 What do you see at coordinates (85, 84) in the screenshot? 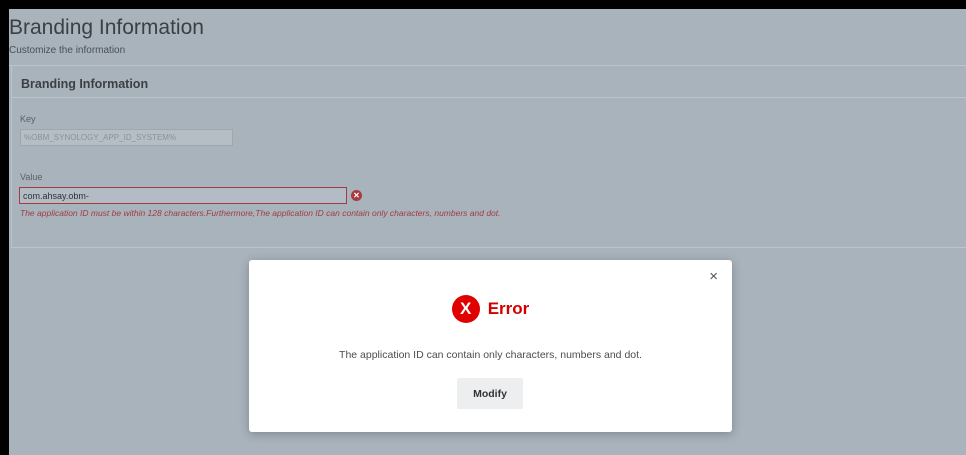
I see `section-title: Branding Information` at bounding box center [85, 84].